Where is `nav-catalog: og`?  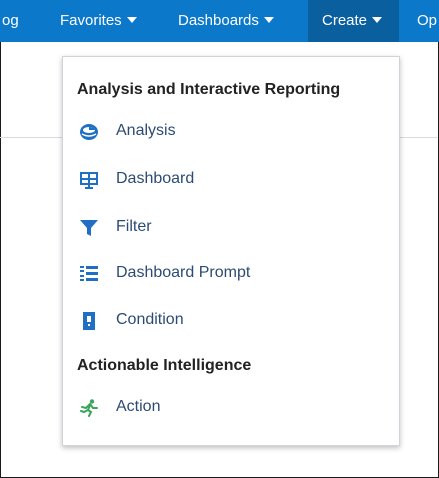 nav-catalog: og is located at coordinates (10, 21).